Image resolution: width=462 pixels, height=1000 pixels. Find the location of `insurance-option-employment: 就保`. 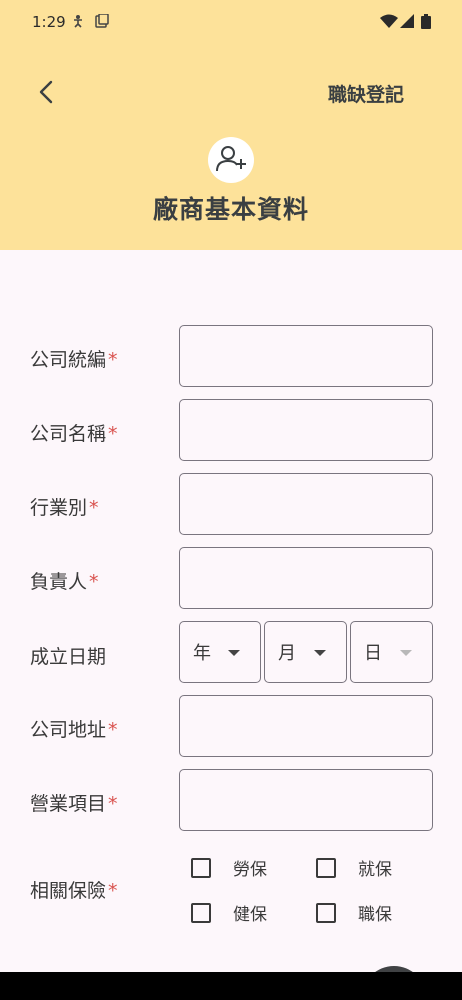

insurance-option-employment: 就保 is located at coordinates (354, 867).